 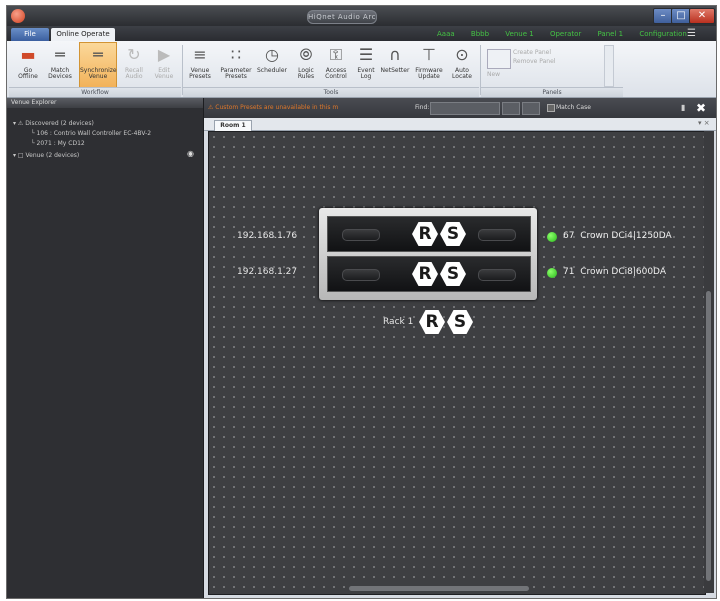 I want to click on ribbon-group-panels: Panels, so click(x=552, y=92).